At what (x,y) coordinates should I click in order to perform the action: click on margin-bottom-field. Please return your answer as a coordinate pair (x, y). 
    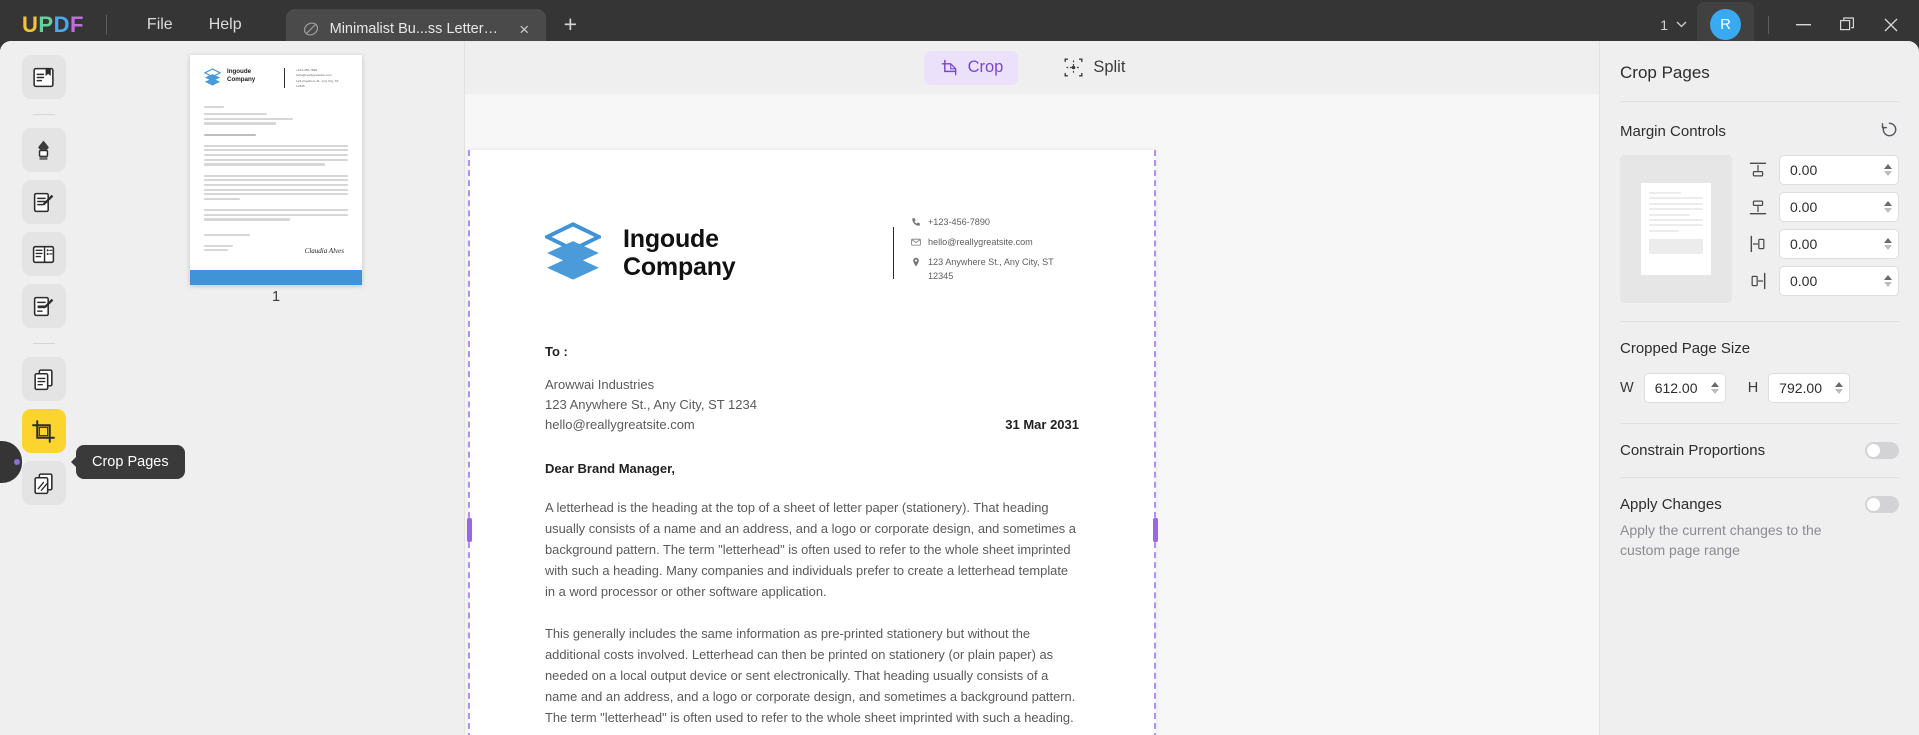
    Looking at the image, I should click on (1839, 207).